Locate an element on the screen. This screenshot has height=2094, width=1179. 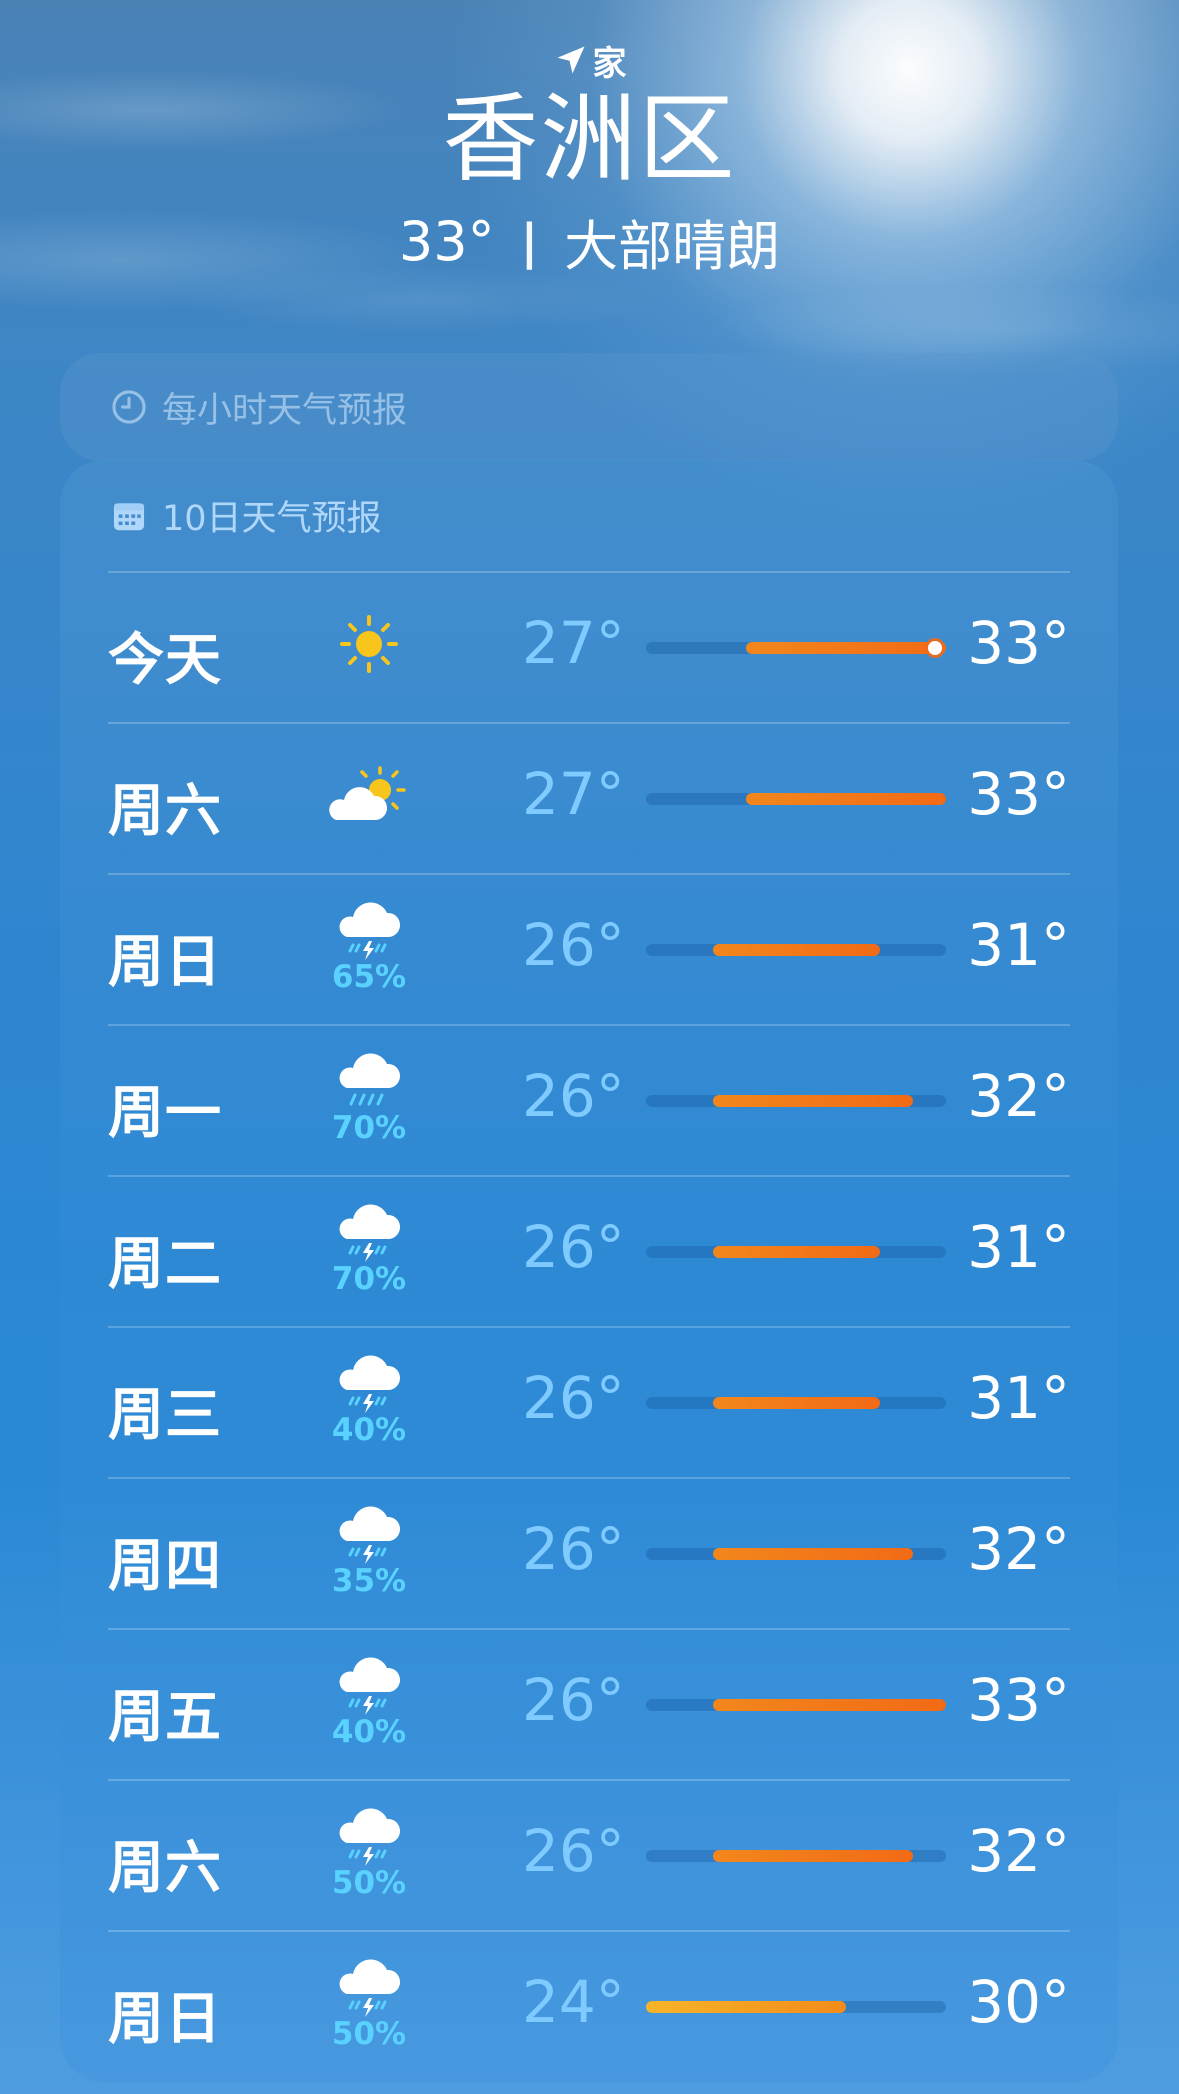
forecast-row: 周日 50% 24° 30° is located at coordinates (589, 2005).